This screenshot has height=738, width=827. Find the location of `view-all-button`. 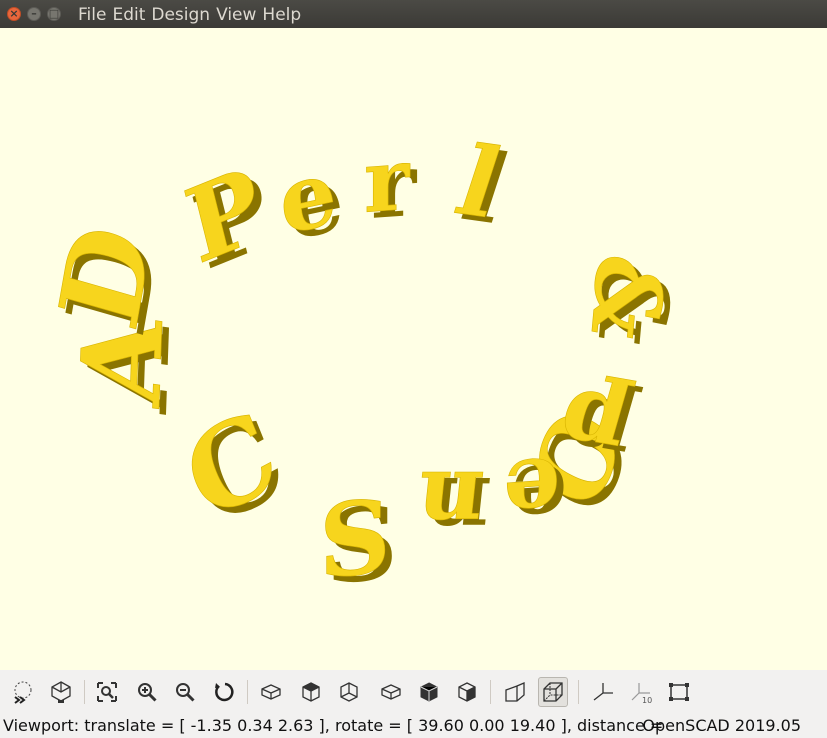

view-all-button is located at coordinates (107, 692).